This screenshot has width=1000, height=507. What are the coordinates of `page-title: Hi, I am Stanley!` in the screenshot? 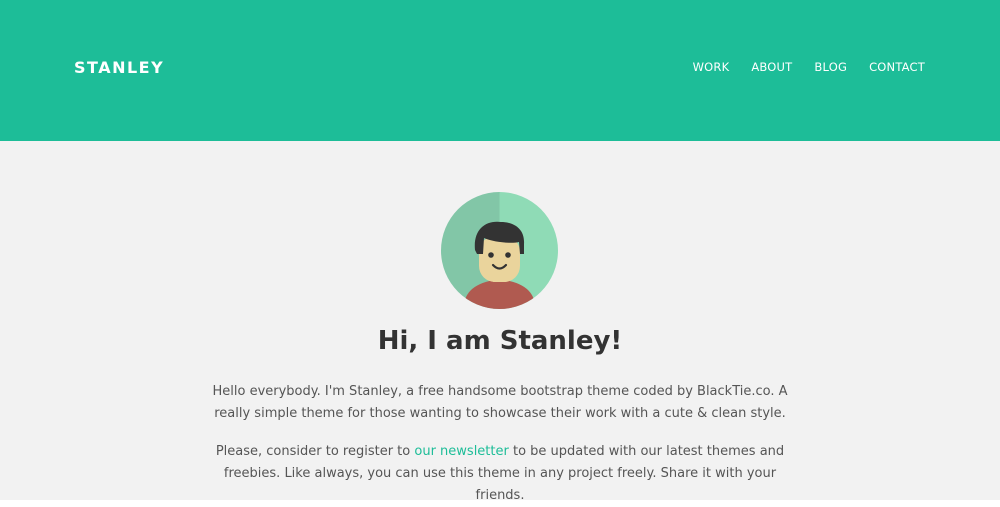 It's located at (500, 341).